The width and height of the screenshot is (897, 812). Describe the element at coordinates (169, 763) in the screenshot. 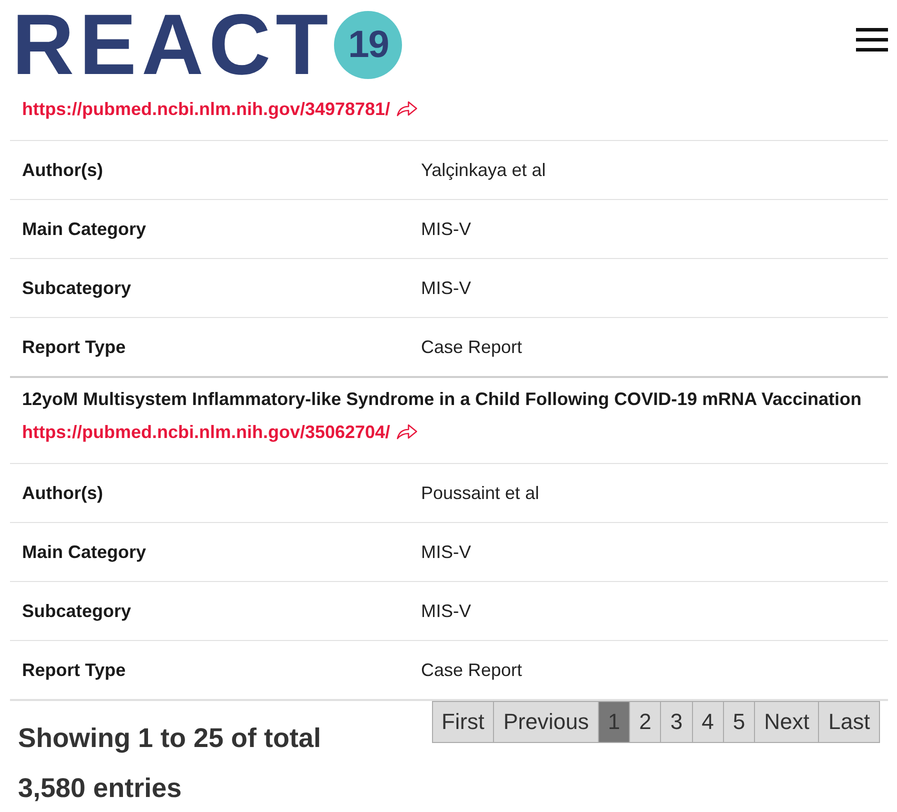

I see `entries-summary: Showing 1 to 25 of total 3,580 entries` at that location.